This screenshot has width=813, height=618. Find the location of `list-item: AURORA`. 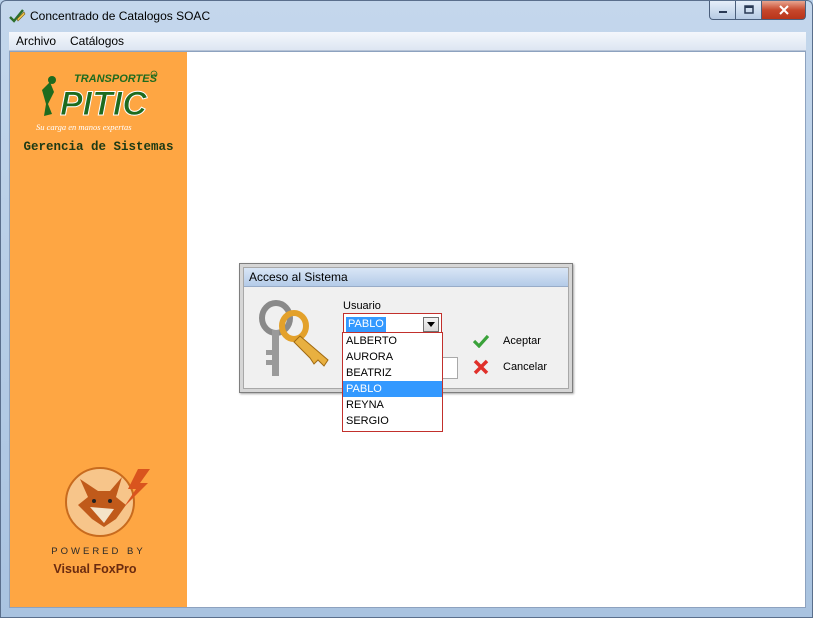

list-item: AURORA is located at coordinates (392, 357).